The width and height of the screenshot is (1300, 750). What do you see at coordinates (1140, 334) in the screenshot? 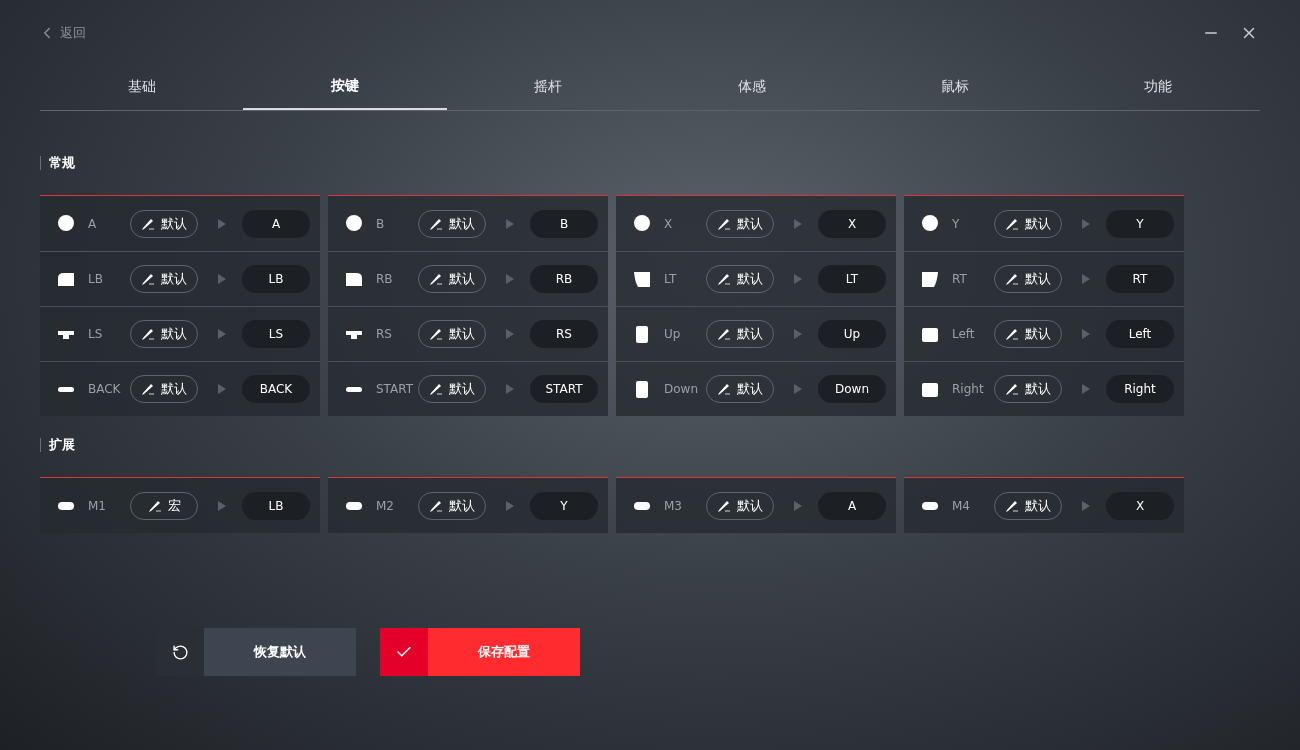
I see `target-key-button: Left` at bounding box center [1140, 334].